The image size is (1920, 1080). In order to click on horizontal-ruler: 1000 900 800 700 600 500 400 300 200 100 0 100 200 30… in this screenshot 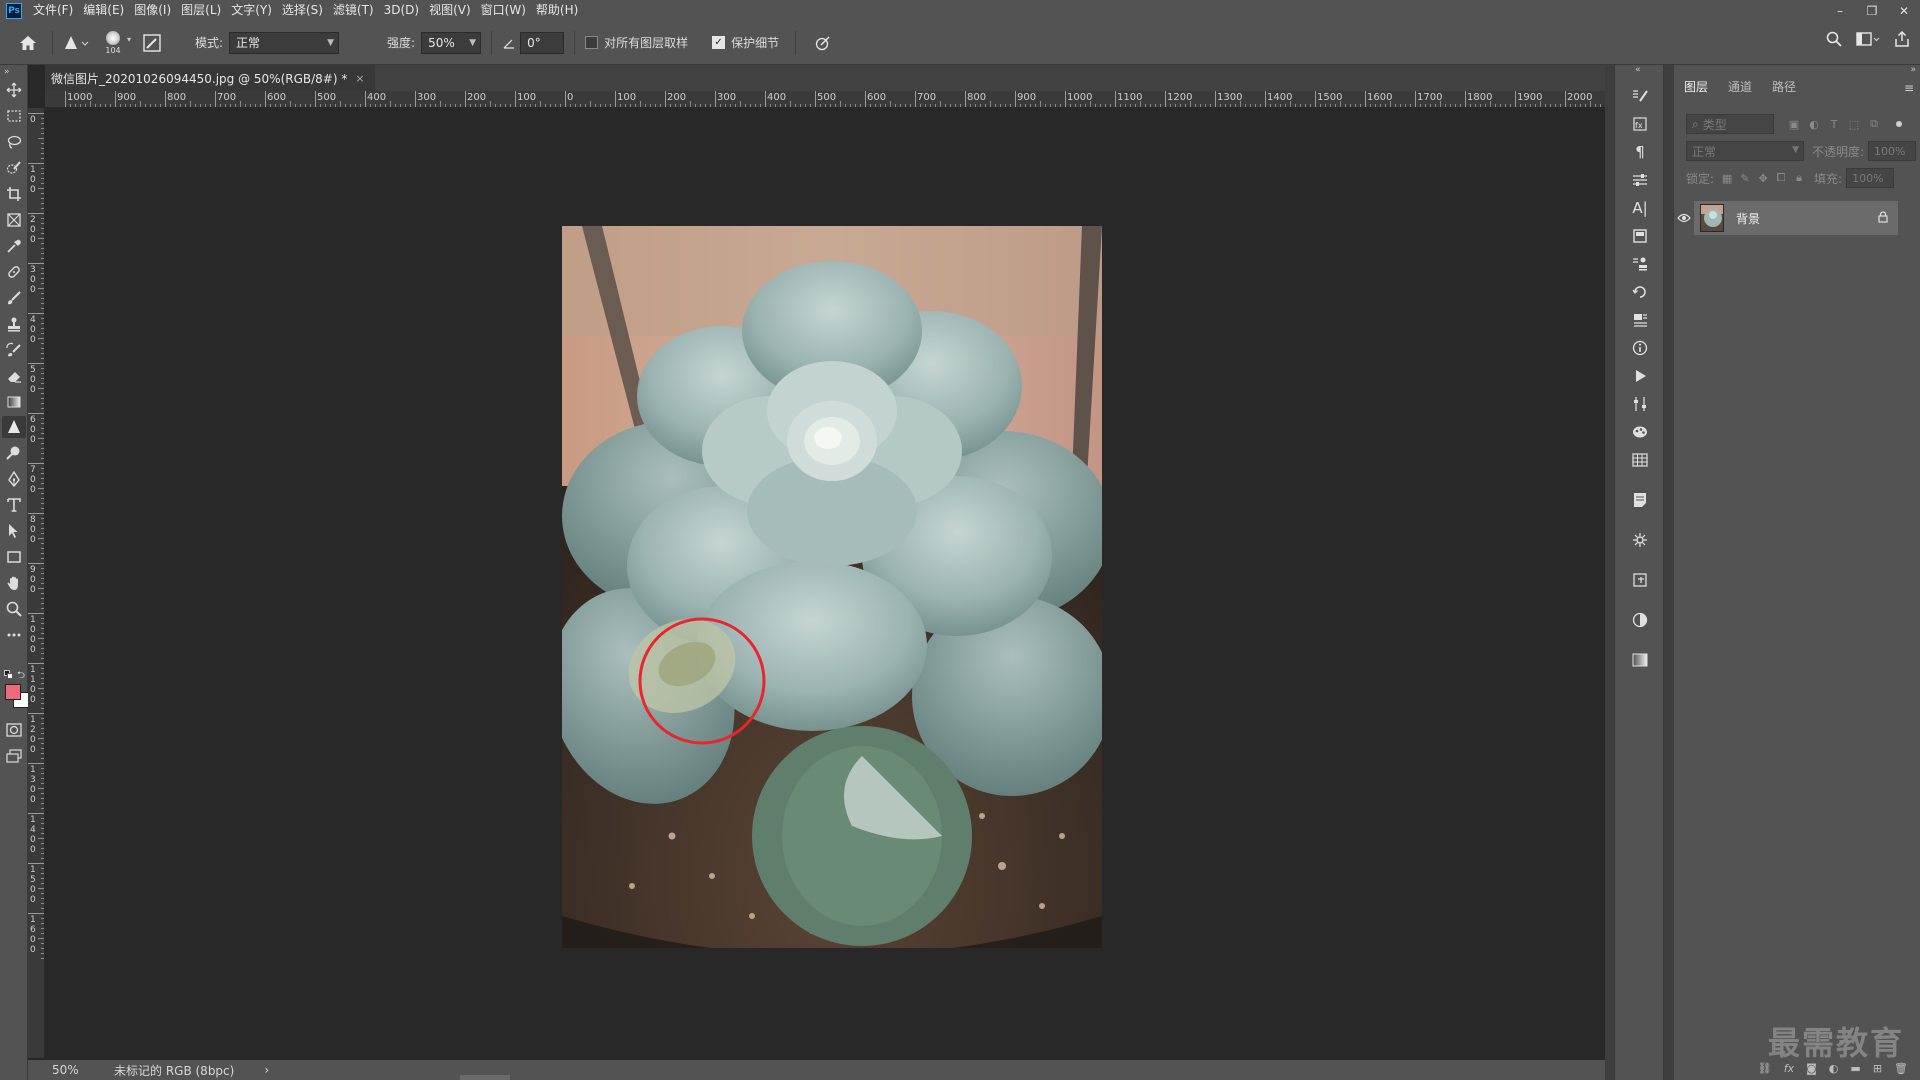, I will do `click(825, 99)`.